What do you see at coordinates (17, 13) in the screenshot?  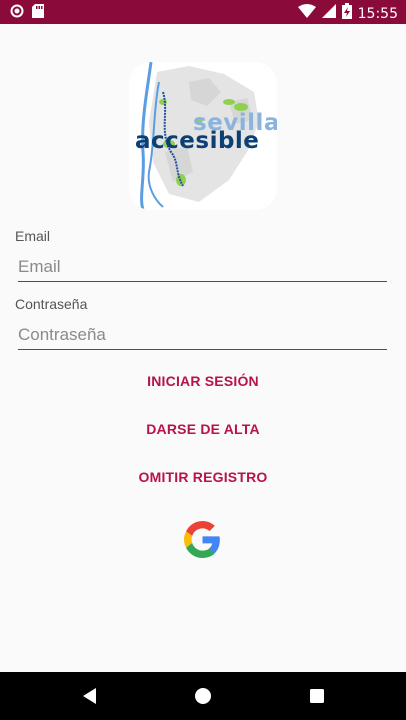 I see `notification-icon` at bounding box center [17, 13].